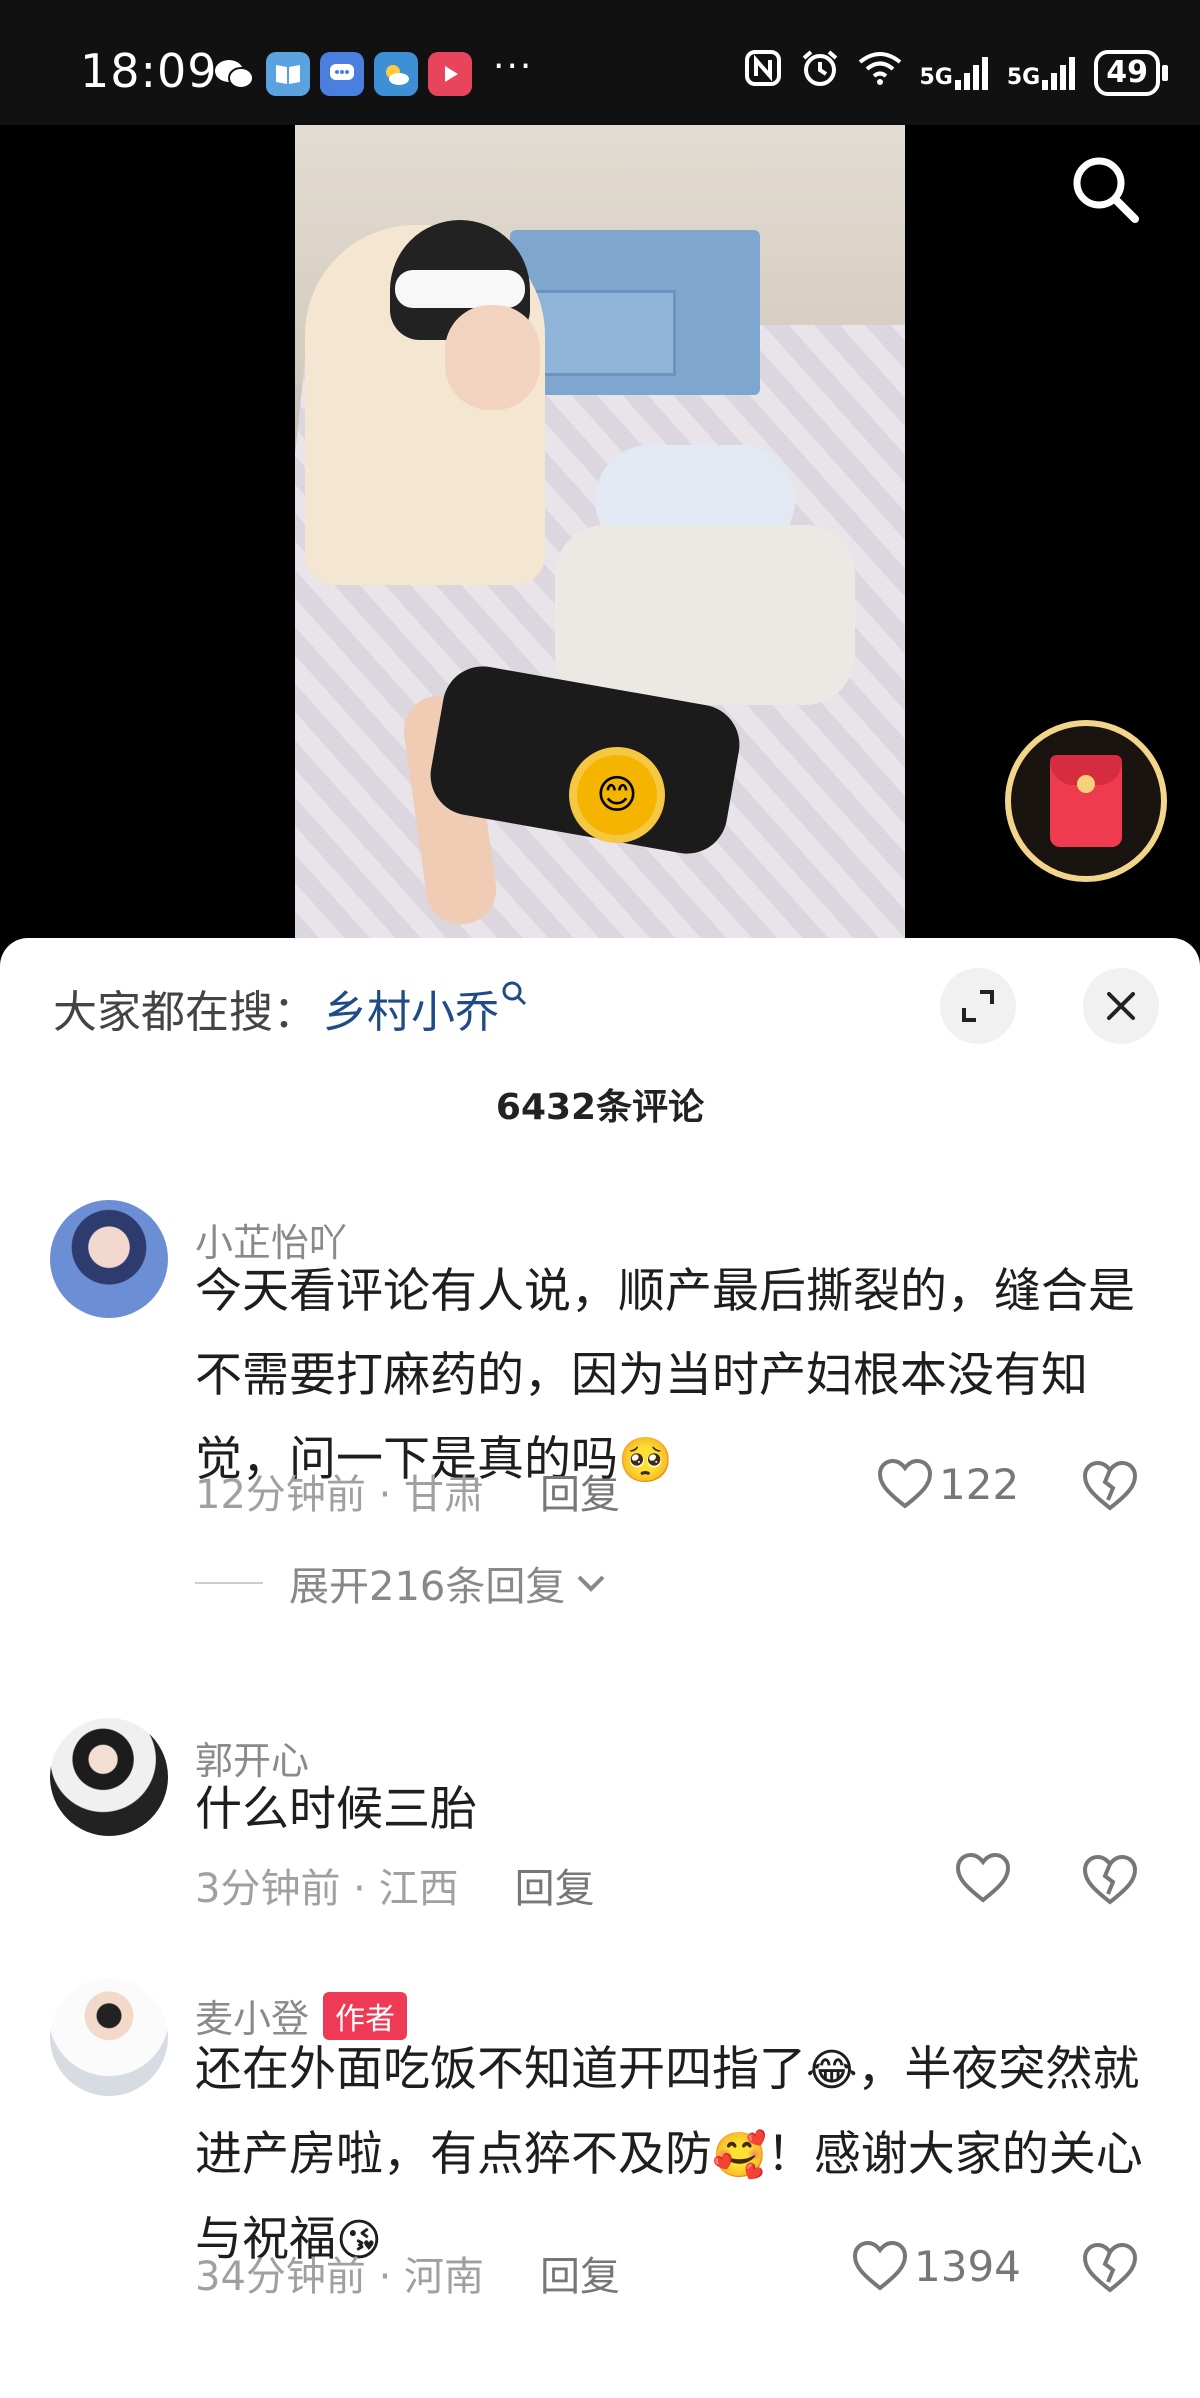  What do you see at coordinates (288, 74) in the screenshot?
I see `book-app-icon` at bounding box center [288, 74].